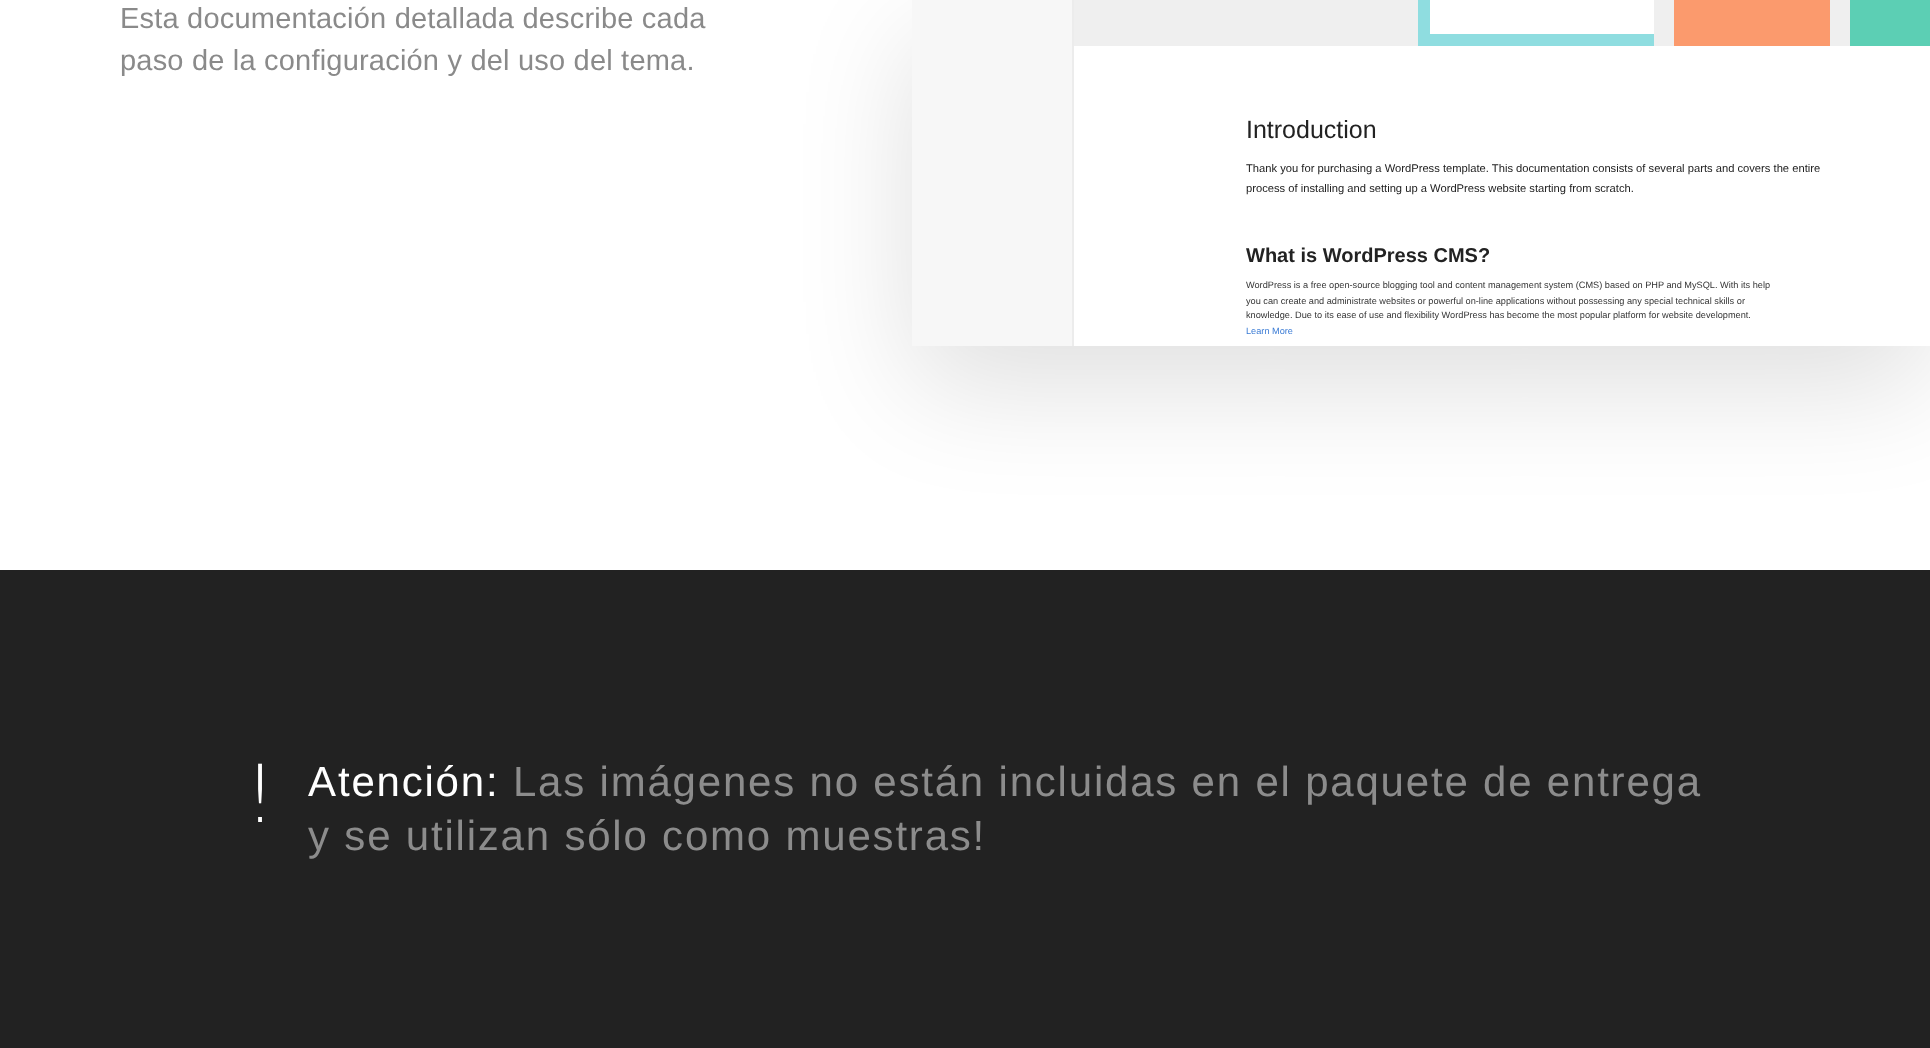 The width and height of the screenshot is (1930, 1048). I want to click on doc-subheading: What is WordPress CMS?, so click(1369, 257).